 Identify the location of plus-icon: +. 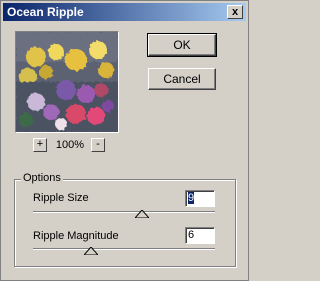
(40, 144).